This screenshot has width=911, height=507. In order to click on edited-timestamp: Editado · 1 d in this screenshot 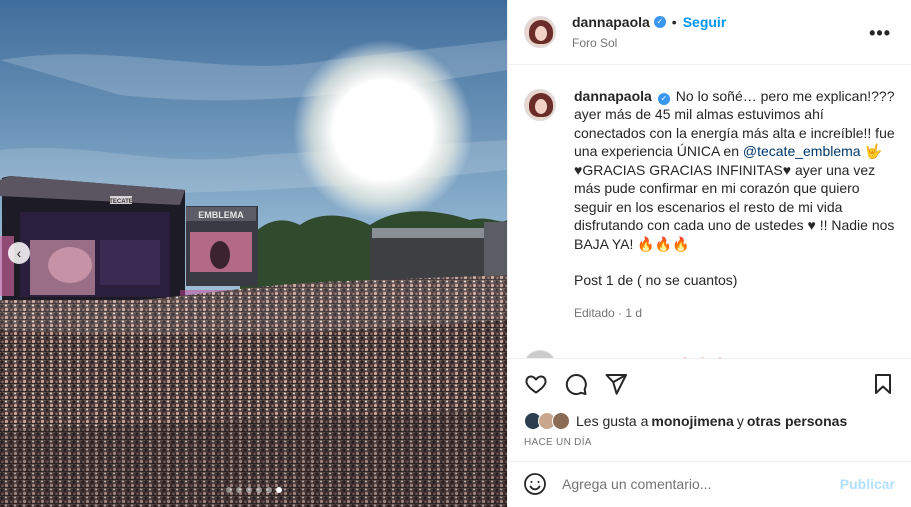, I will do `click(608, 312)`.